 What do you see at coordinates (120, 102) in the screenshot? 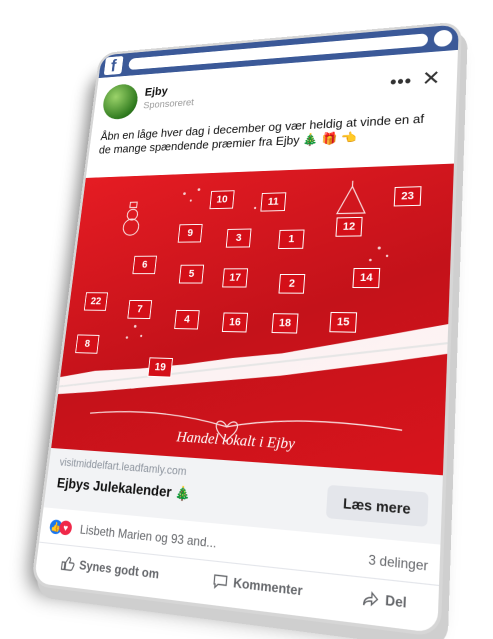
I see `avatar` at bounding box center [120, 102].